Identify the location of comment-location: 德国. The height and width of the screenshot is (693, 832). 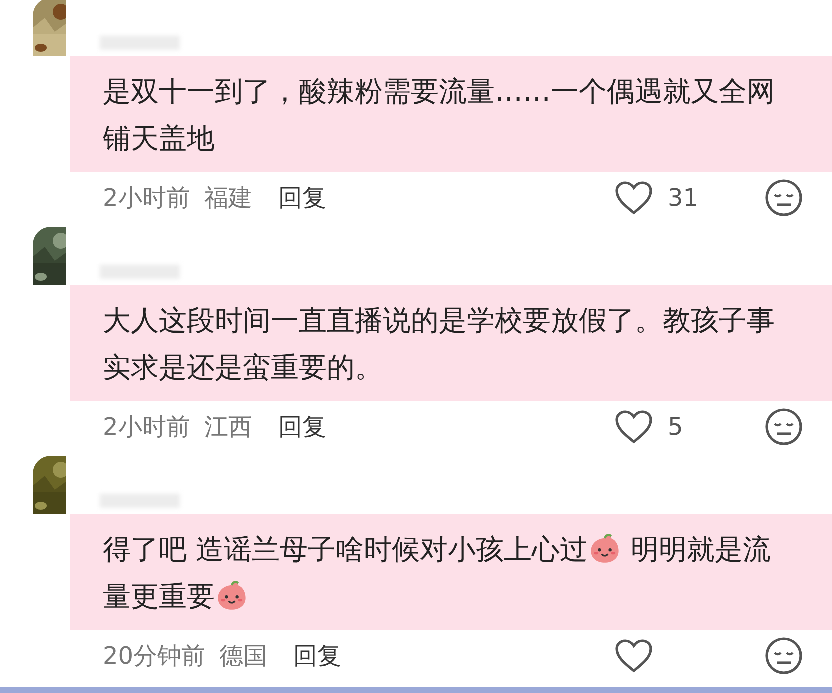
(244, 656).